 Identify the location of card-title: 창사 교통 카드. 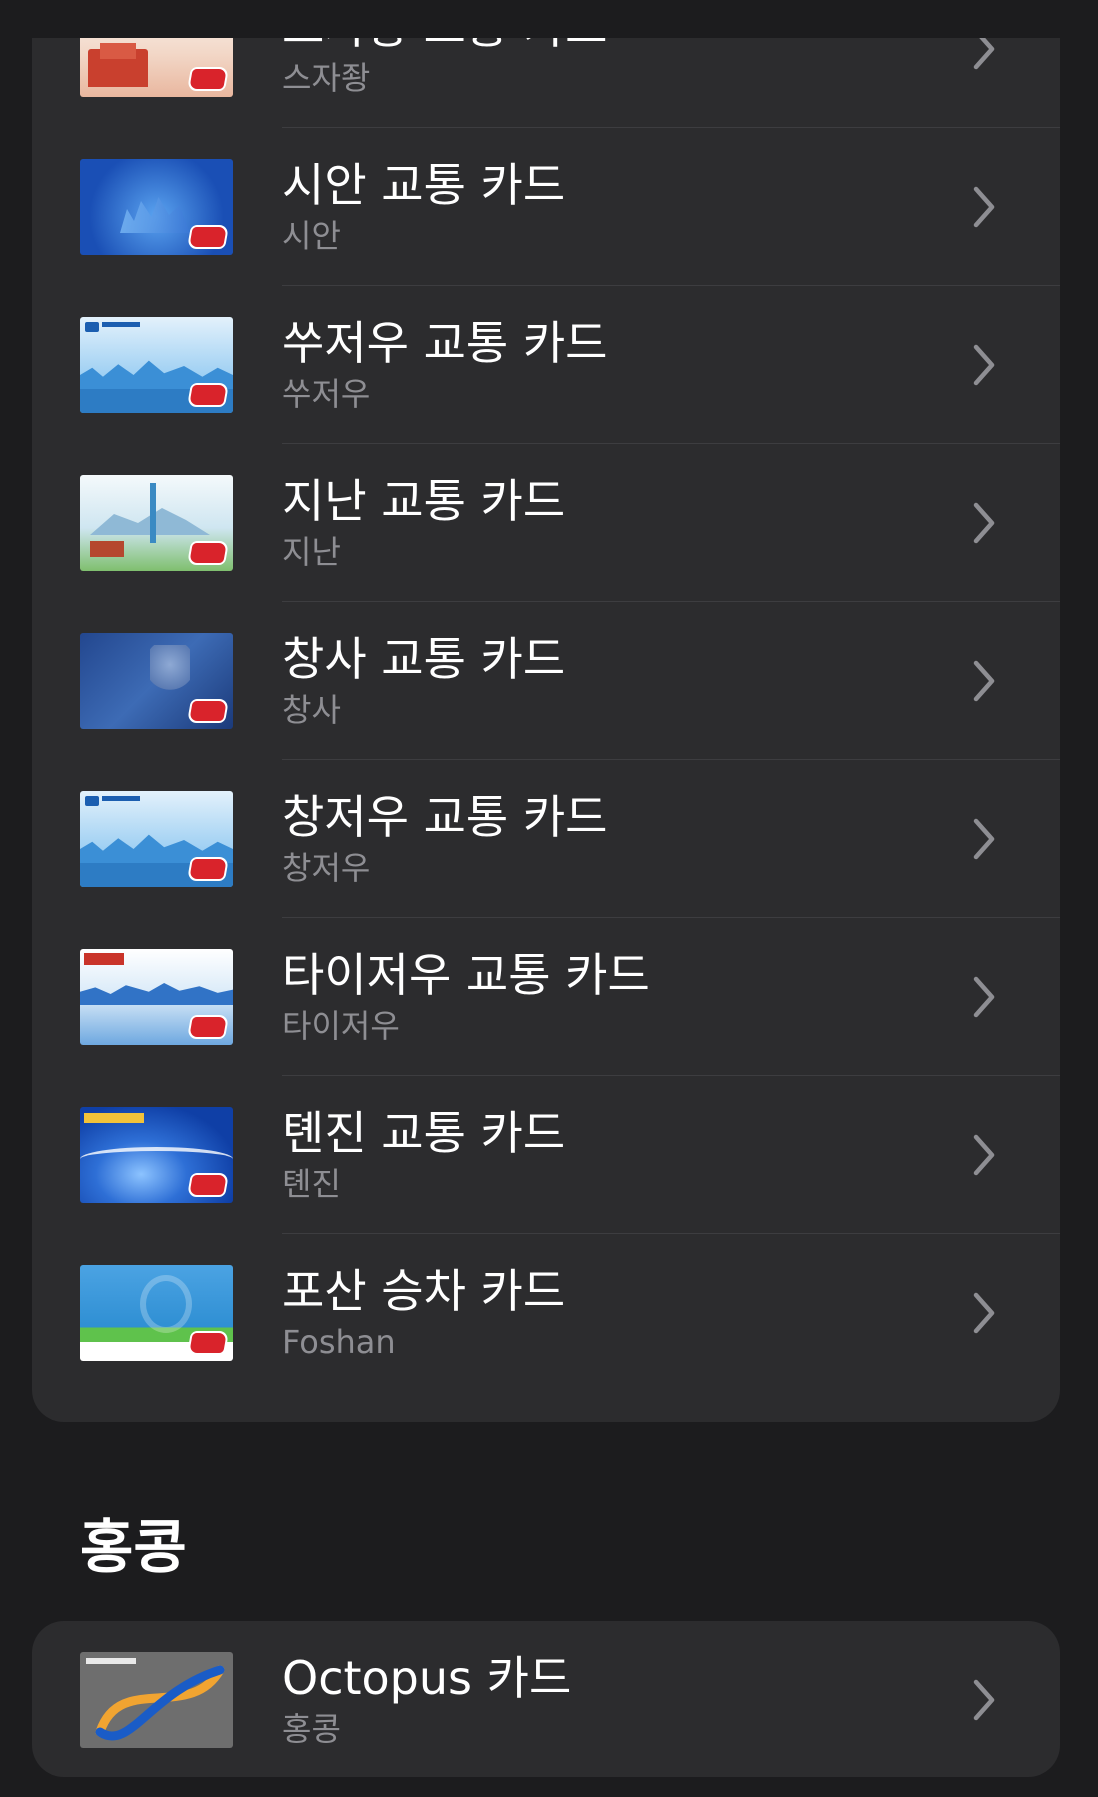
(424, 659).